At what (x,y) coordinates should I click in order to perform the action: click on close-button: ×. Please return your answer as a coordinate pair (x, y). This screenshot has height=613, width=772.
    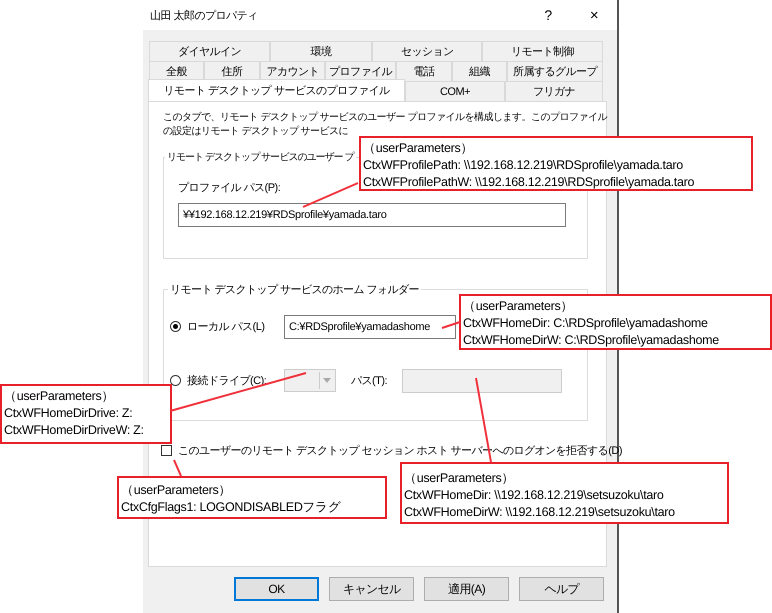
    Looking at the image, I should click on (594, 15).